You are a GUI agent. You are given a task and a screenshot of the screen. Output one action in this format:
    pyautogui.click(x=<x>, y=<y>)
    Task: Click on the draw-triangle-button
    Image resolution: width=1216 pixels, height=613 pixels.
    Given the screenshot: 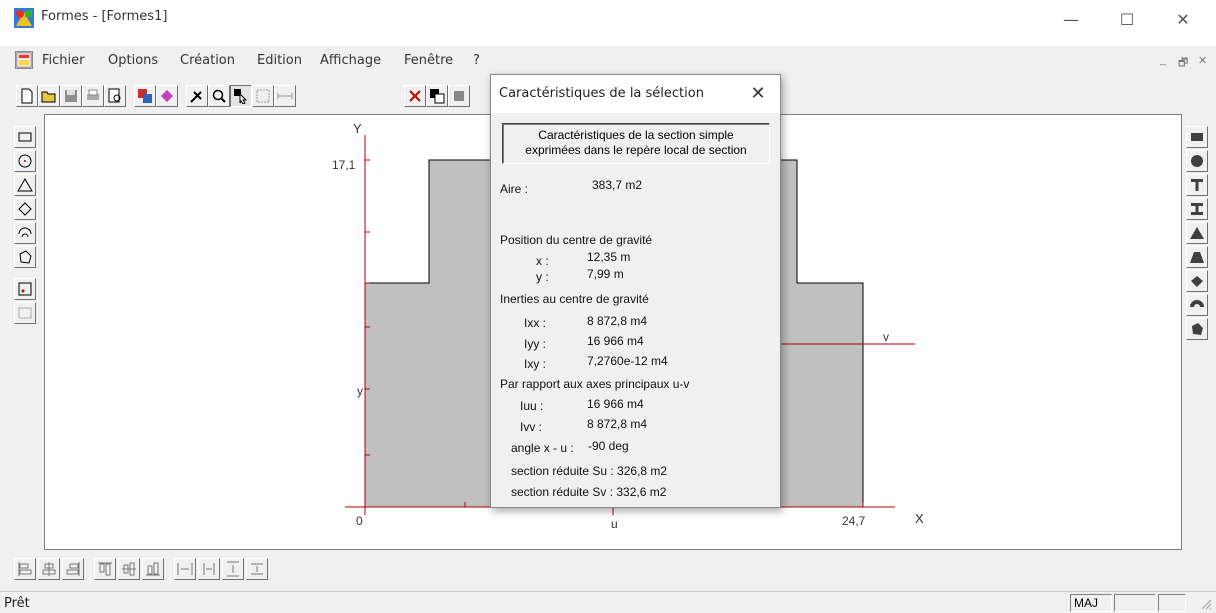 What is the action you would take?
    pyautogui.click(x=25, y=185)
    